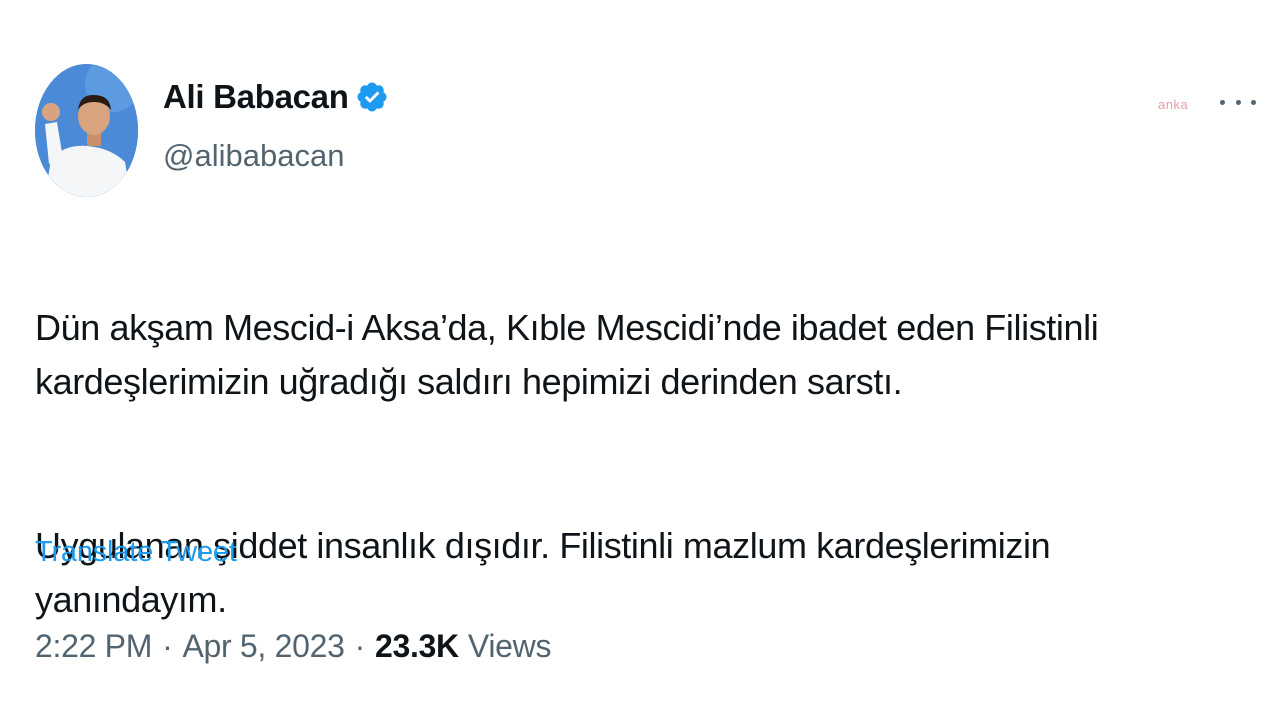 Image resolution: width=1280 pixels, height=720 pixels. What do you see at coordinates (253, 156) in the screenshot?
I see `author-handle: @alibabacan` at bounding box center [253, 156].